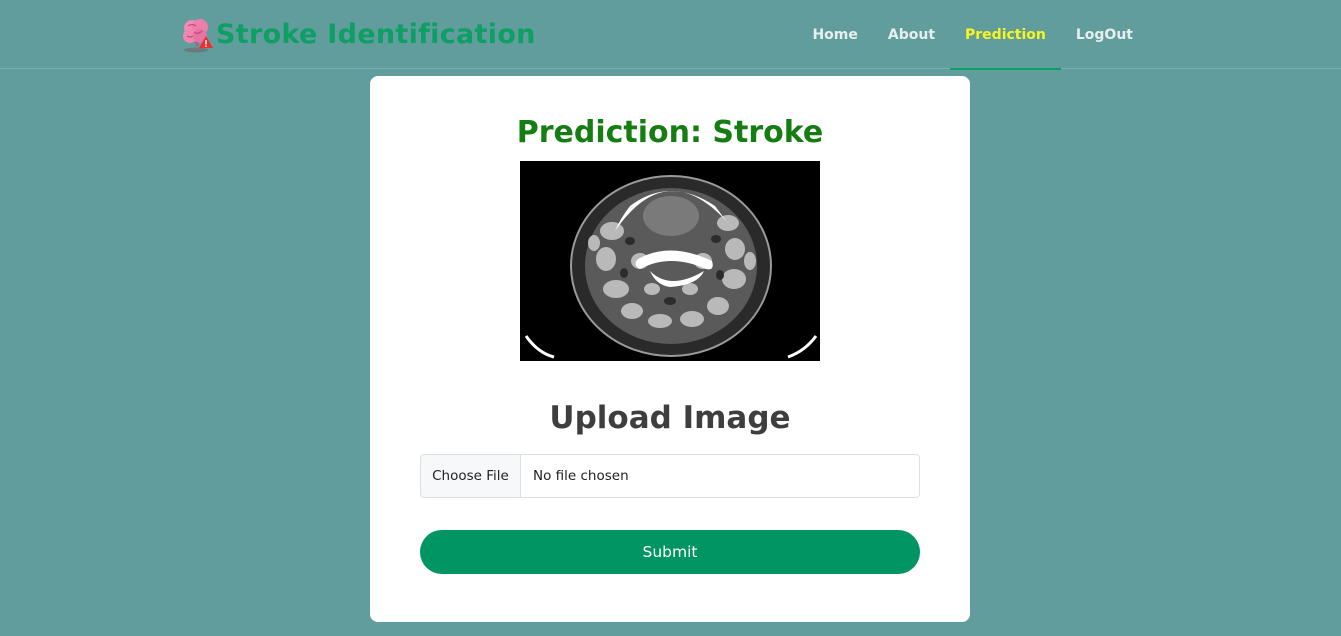 The height and width of the screenshot is (636, 1341). Describe the element at coordinates (1104, 35) in the screenshot. I see `nav-logout: LogOut` at that location.